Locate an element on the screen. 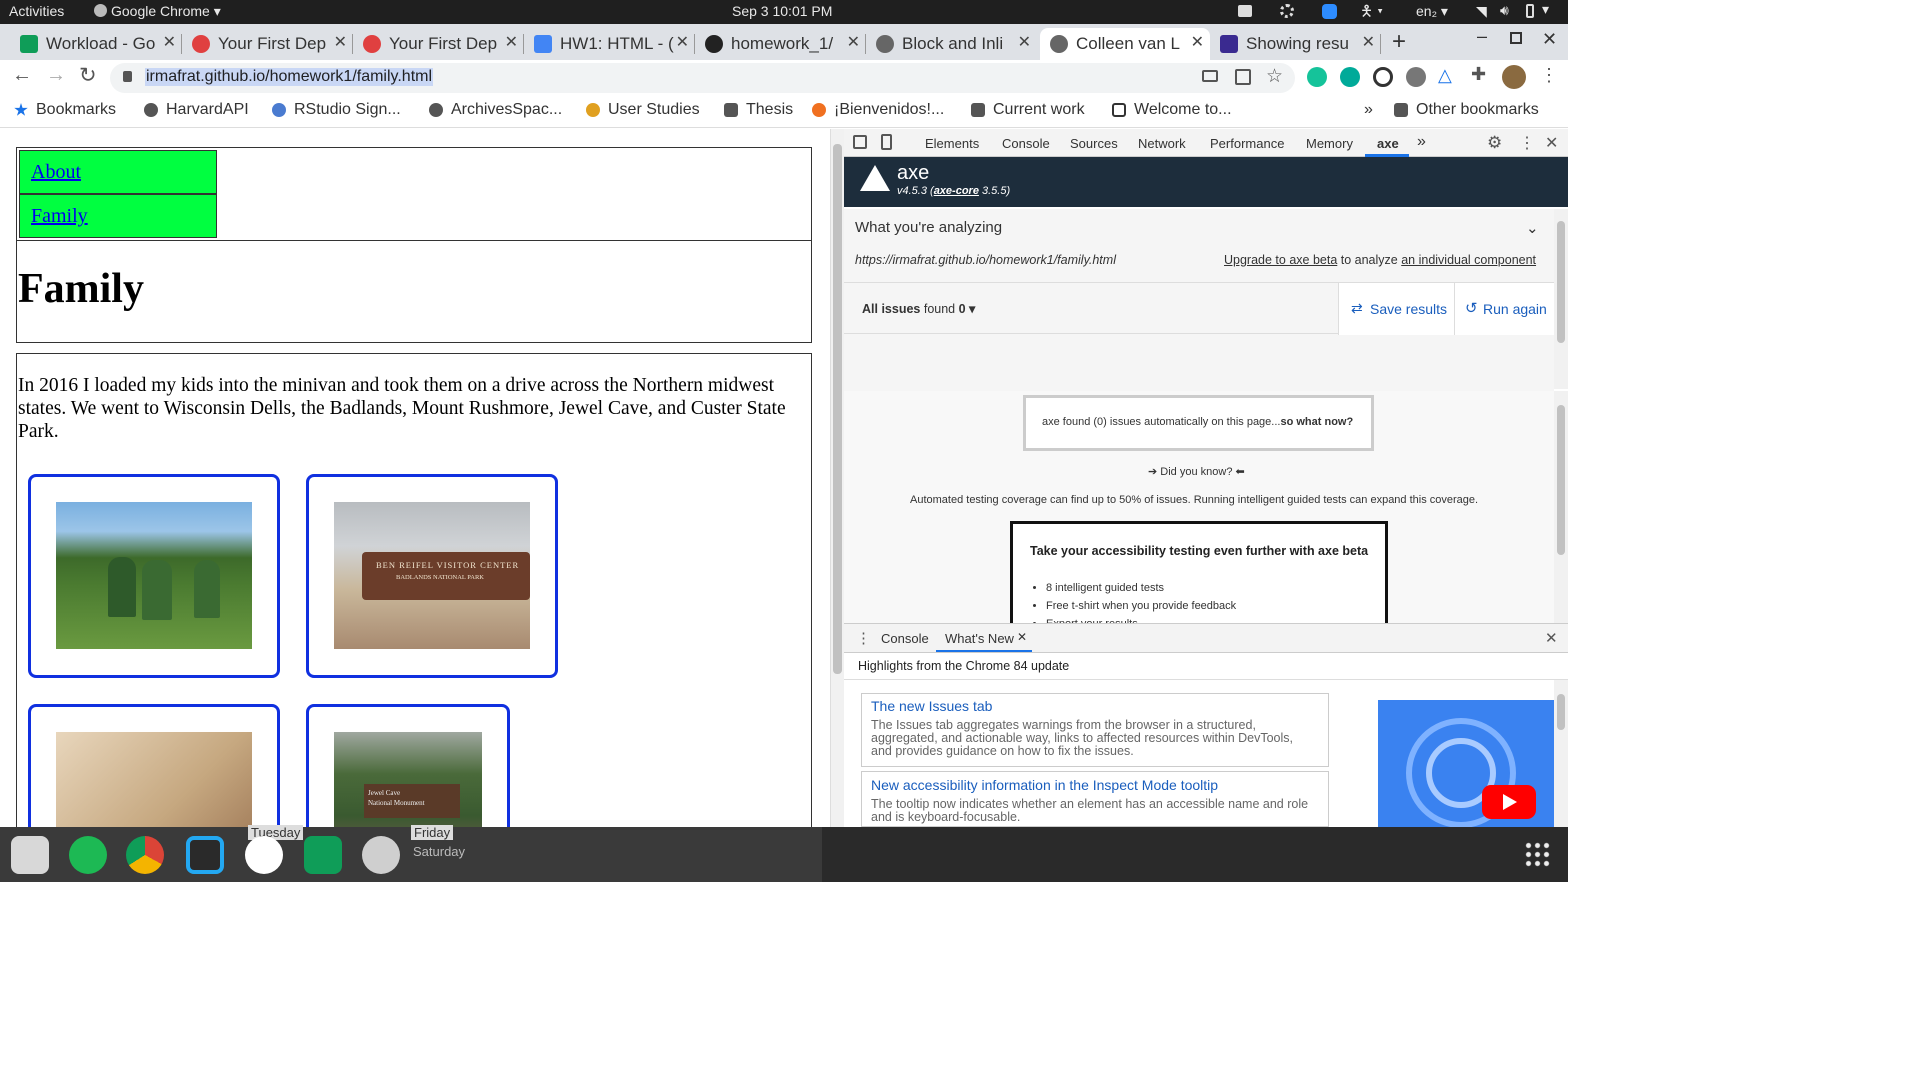 The image size is (1920, 1080). tab-elements: Elements is located at coordinates (952, 143).